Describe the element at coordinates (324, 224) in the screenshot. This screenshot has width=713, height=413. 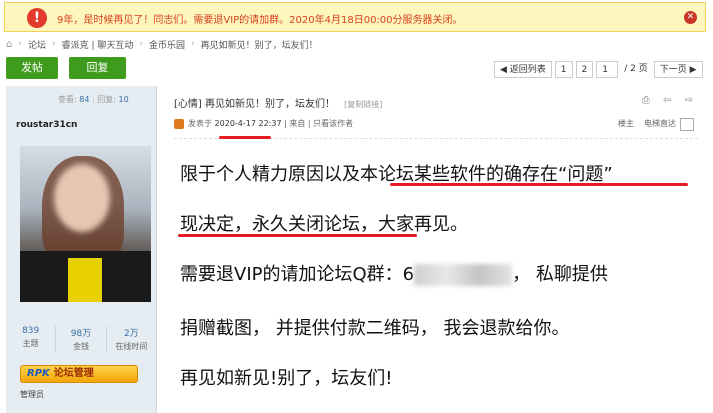
I see `post-line-2: 现决定，永久关闭论坛，大家再见。` at that location.